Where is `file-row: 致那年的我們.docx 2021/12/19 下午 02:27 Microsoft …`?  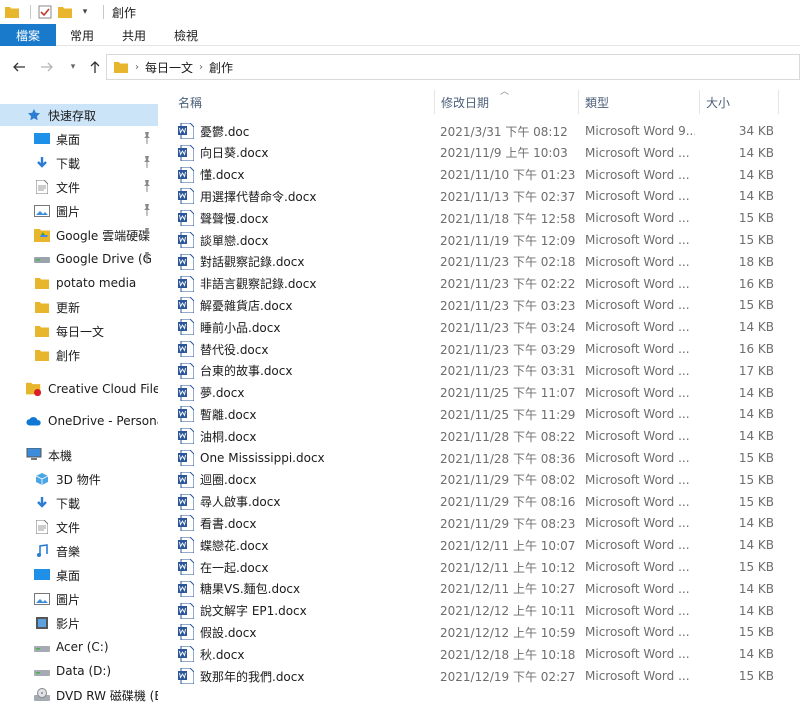
file-row: 致那年的我們.docx 2021/12/19 下午 02:27 Microsoft … is located at coordinates (476, 676).